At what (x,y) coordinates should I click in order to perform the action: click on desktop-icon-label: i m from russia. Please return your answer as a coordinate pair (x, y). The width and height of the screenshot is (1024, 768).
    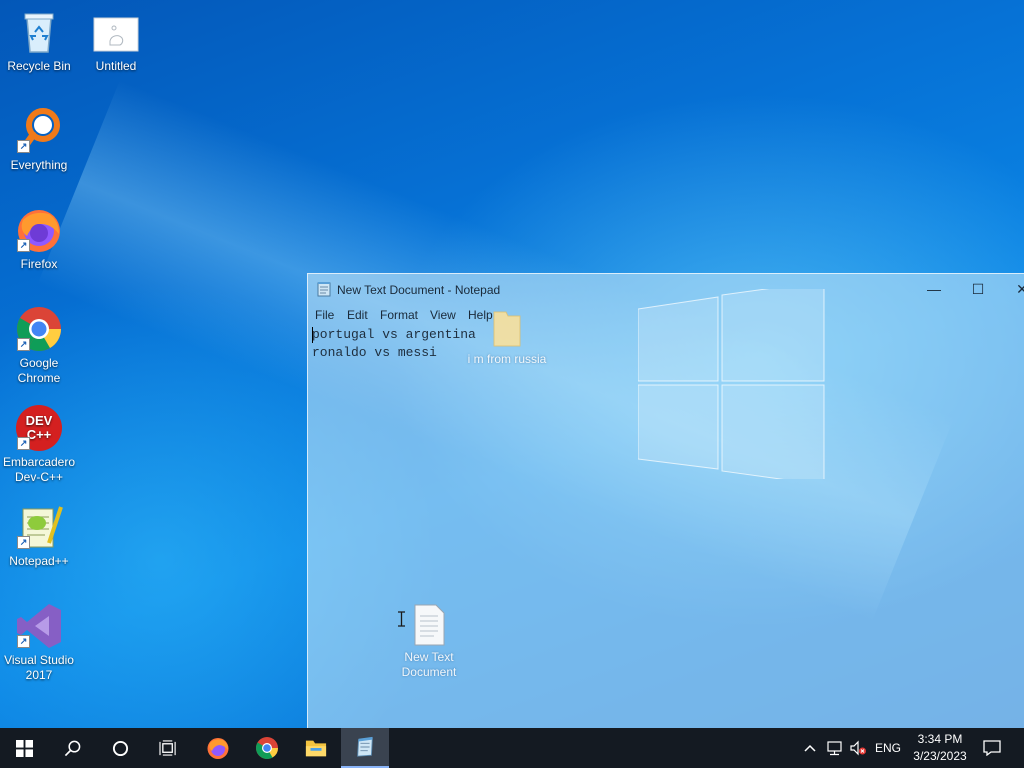
    Looking at the image, I should click on (507, 359).